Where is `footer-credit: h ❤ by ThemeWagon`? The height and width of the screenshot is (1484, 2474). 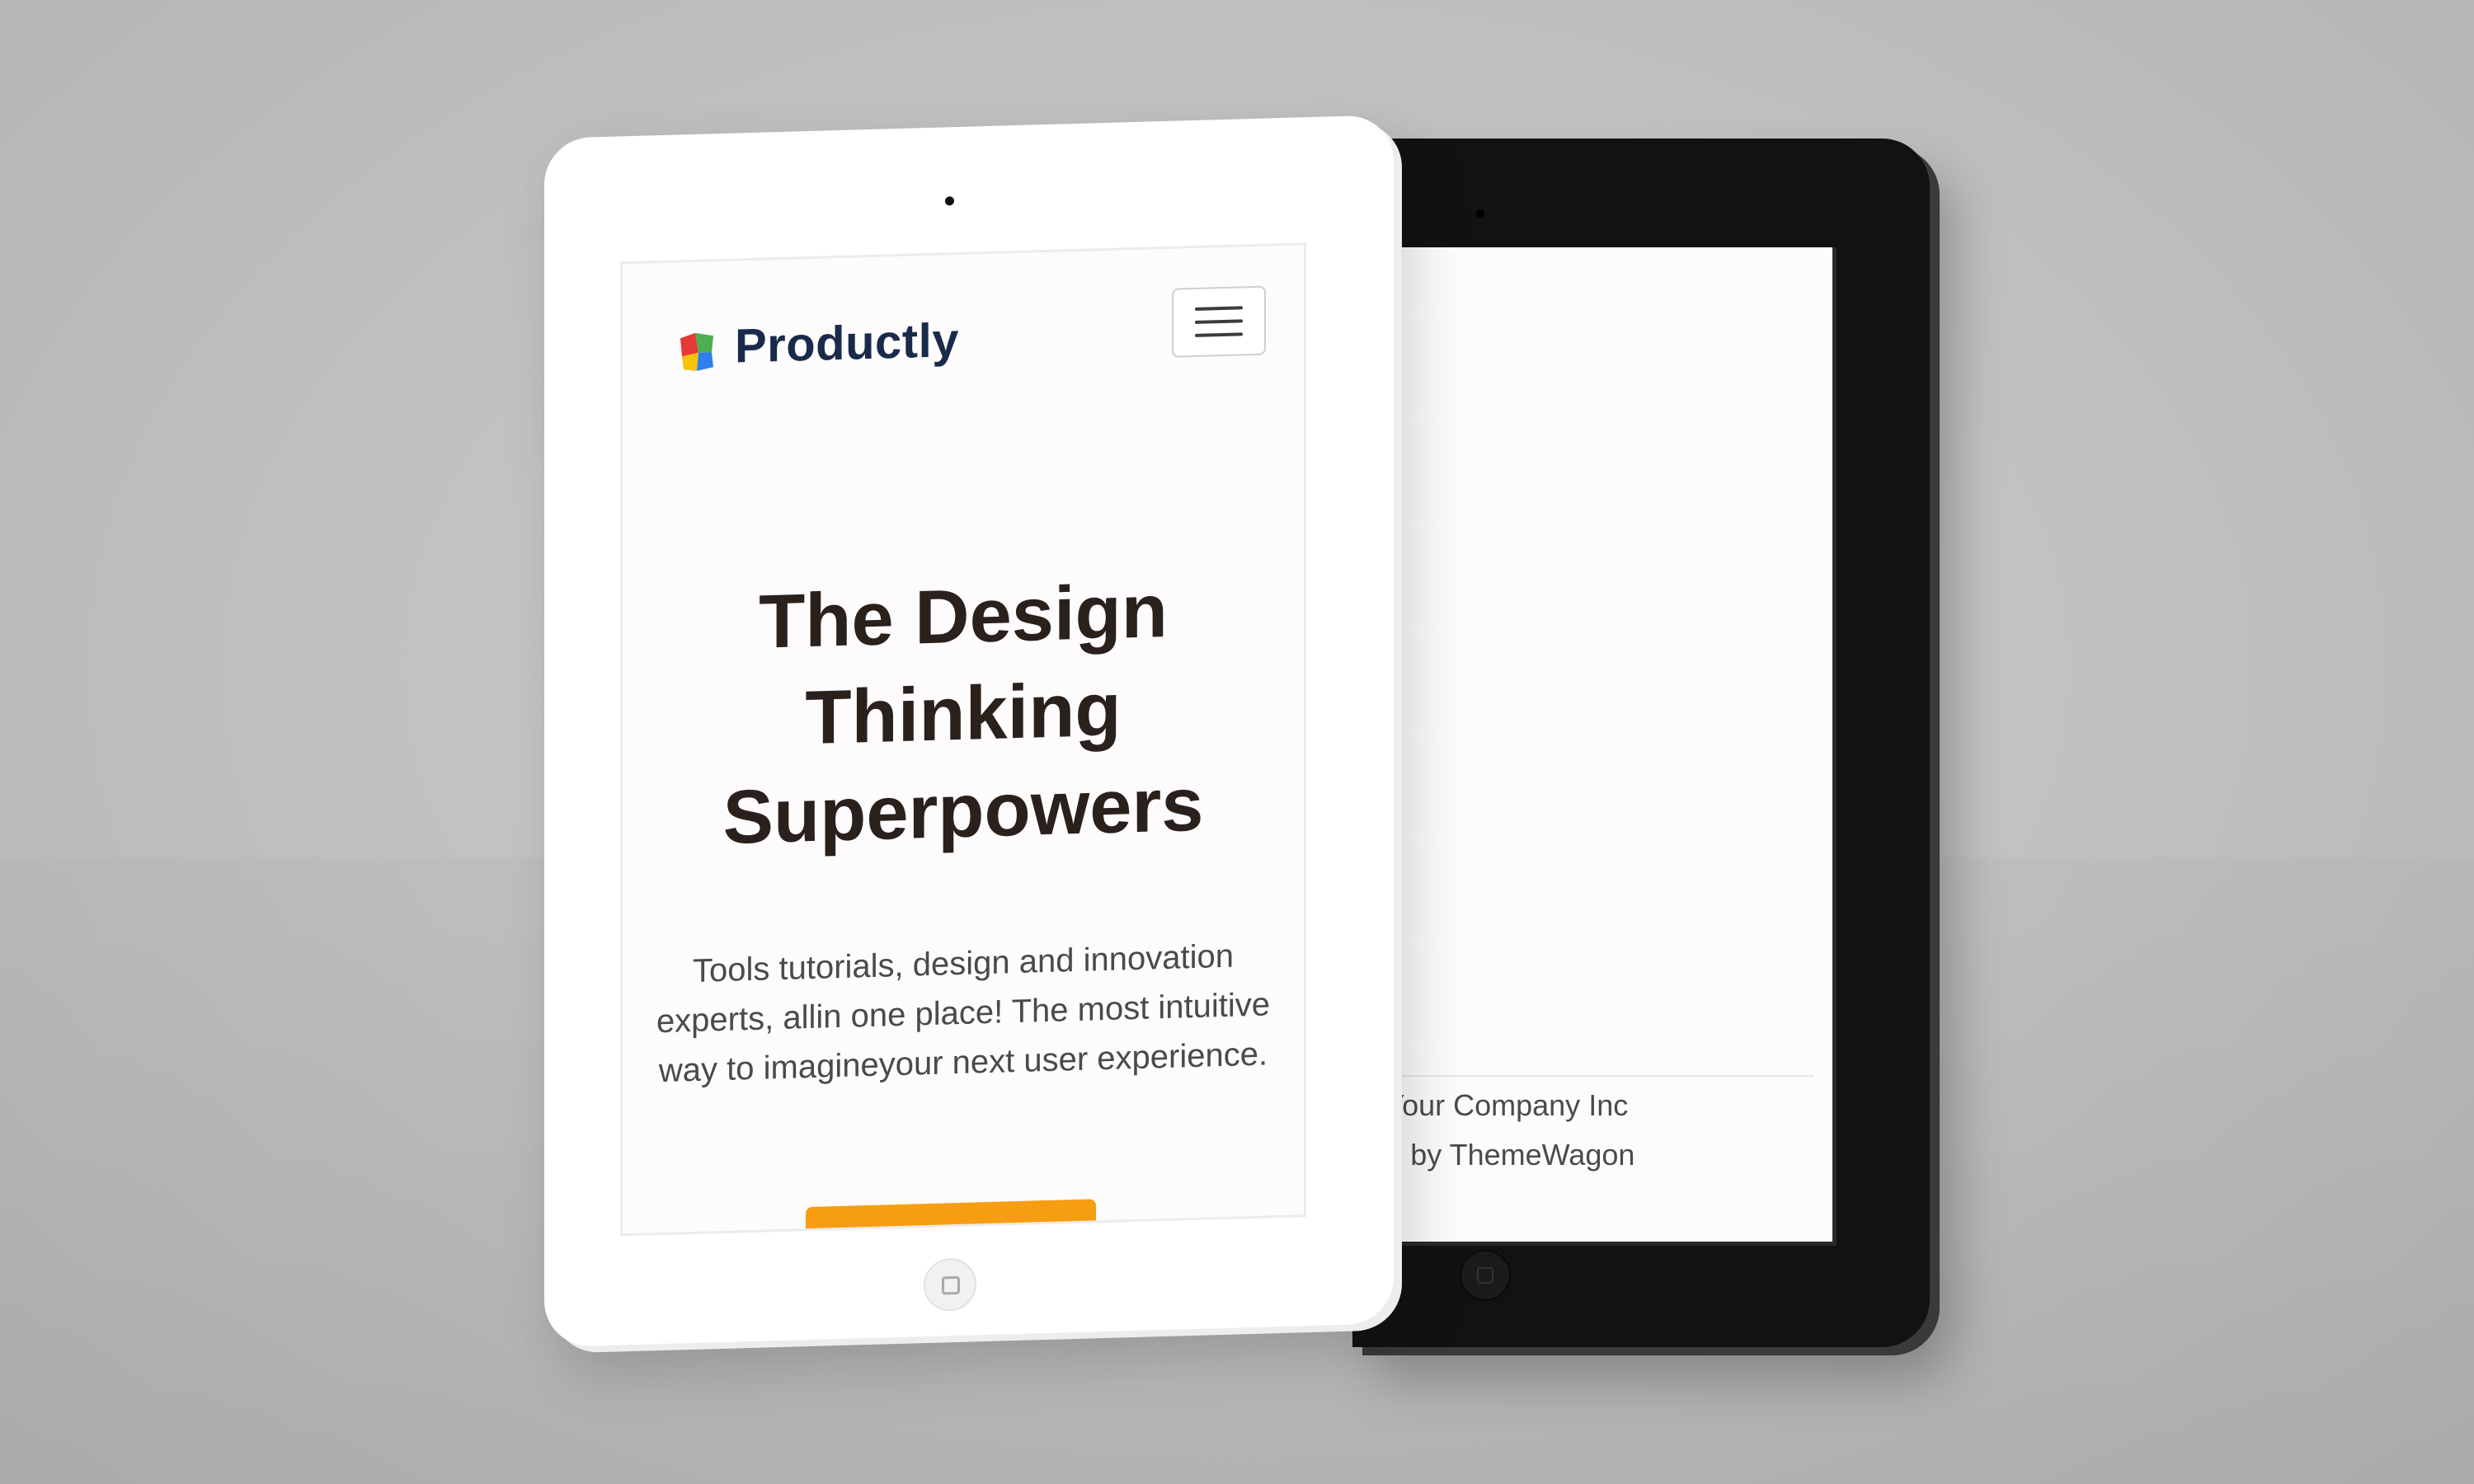 footer-credit: h ❤ by ThemeWagon is located at coordinates (1493, 1155).